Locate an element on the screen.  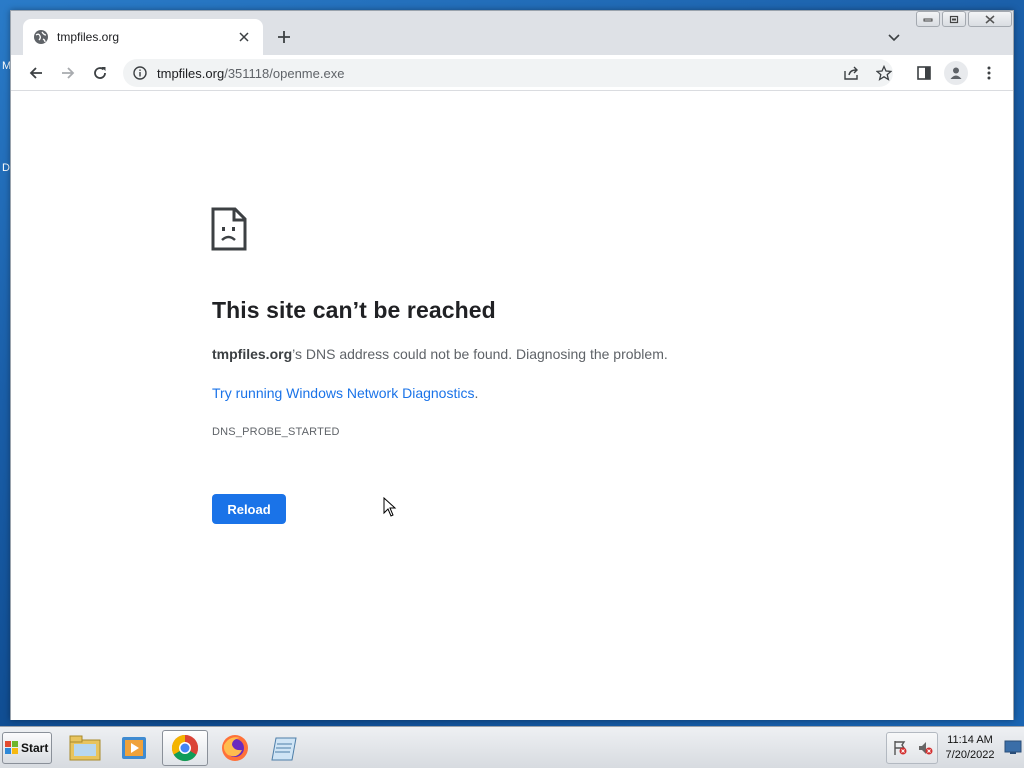
globe-icon is located at coordinates (41, 37).